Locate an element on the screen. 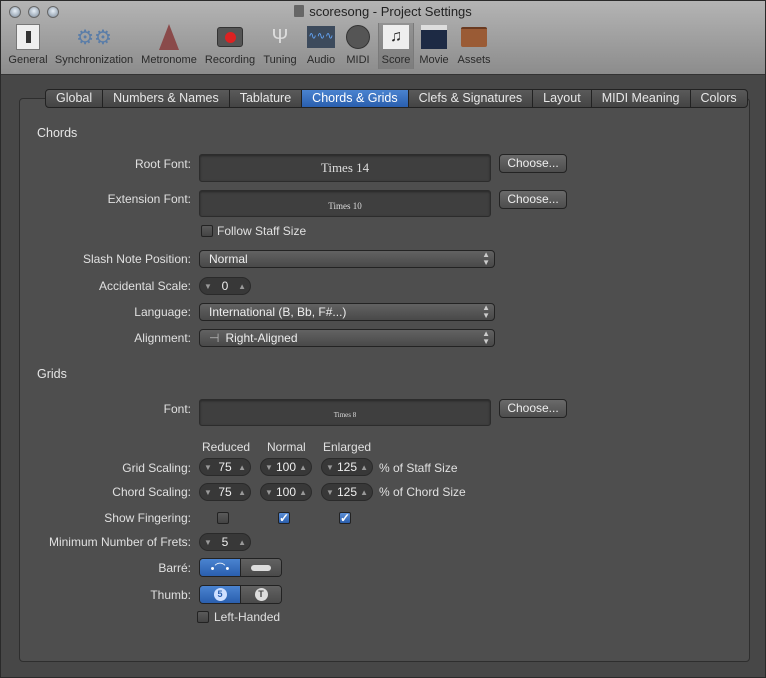 The width and height of the screenshot is (766, 678). chord-scaling-label: Chord Scaling: is located at coordinates (151, 492).